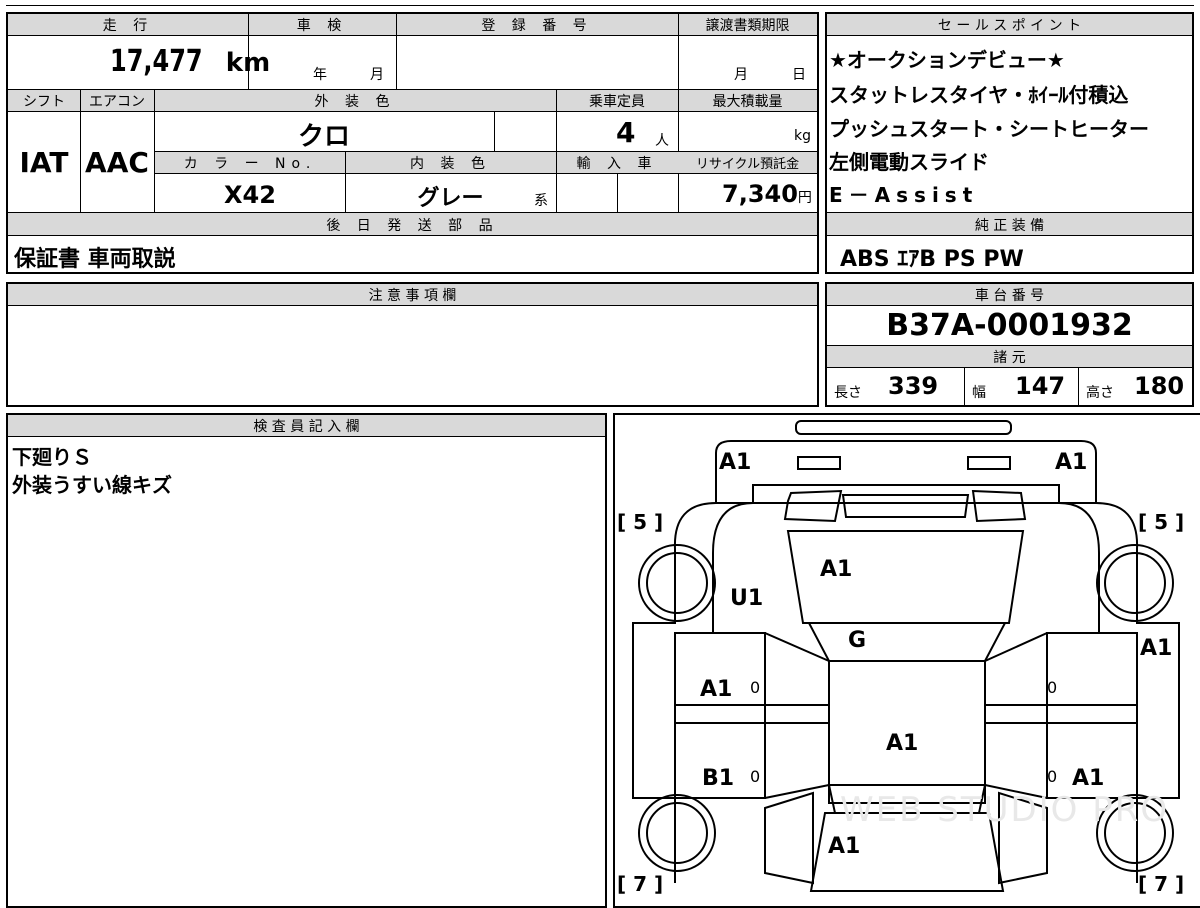  What do you see at coordinates (117, 102) in the screenshot?
I see `aircon-label: エアコン` at bounding box center [117, 102].